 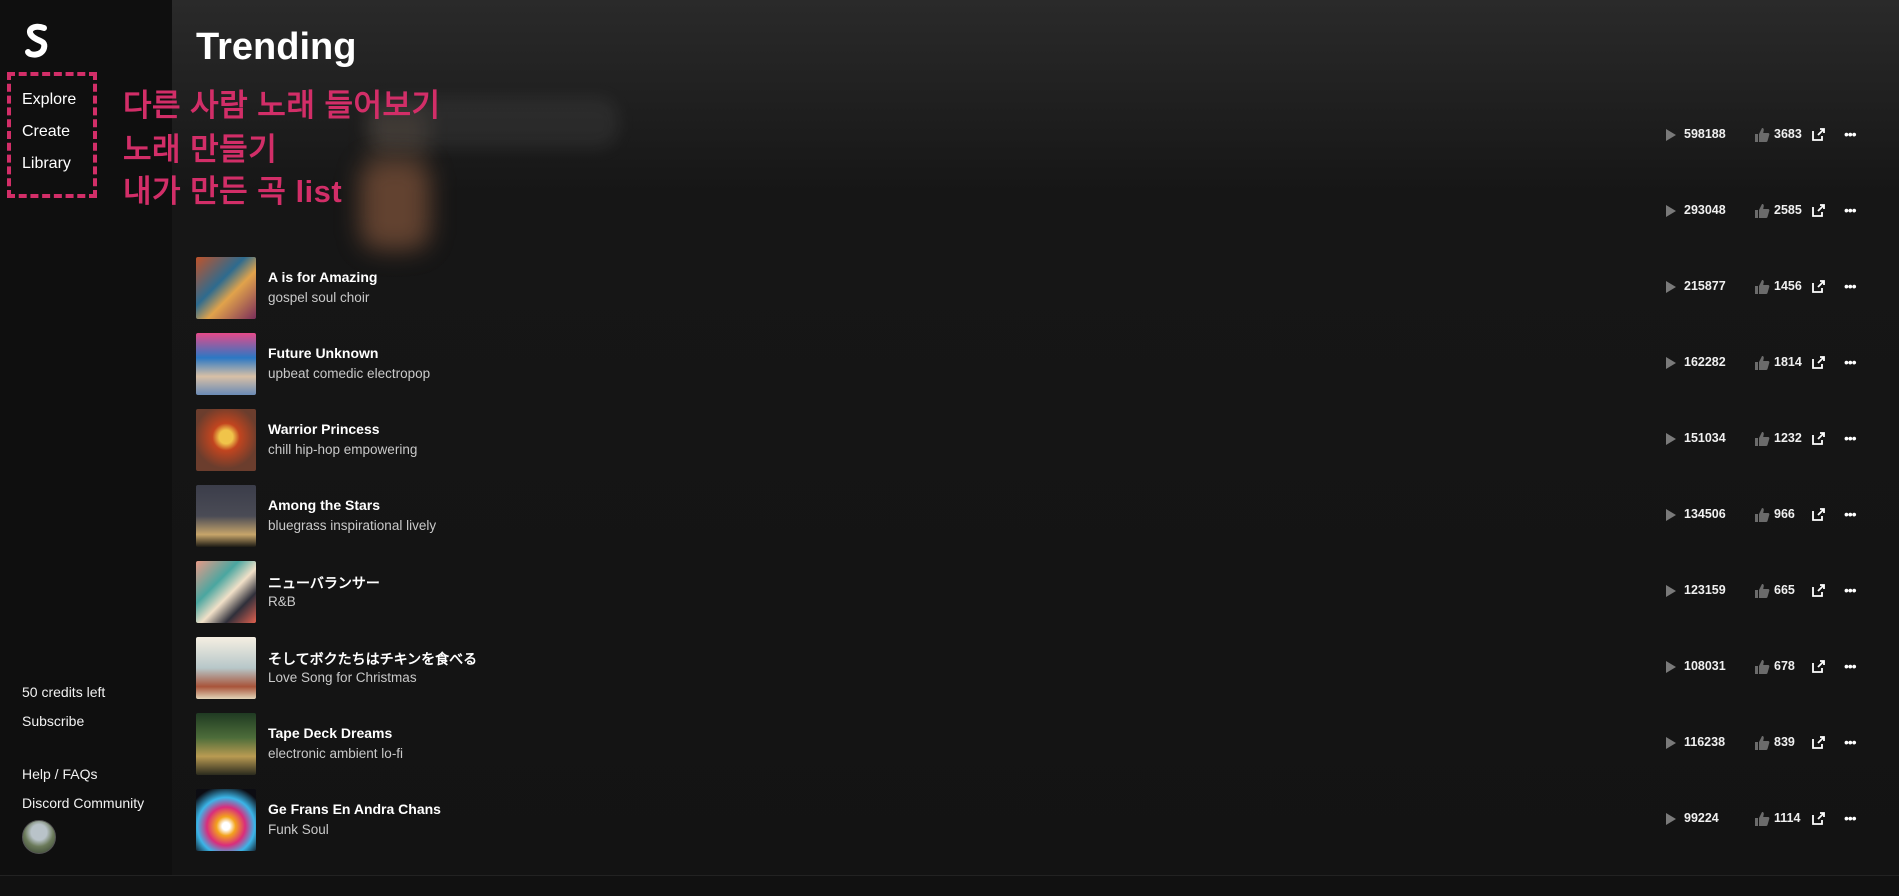 I want to click on track-tags: bluegrass inspirational lively, so click(x=352, y=525).